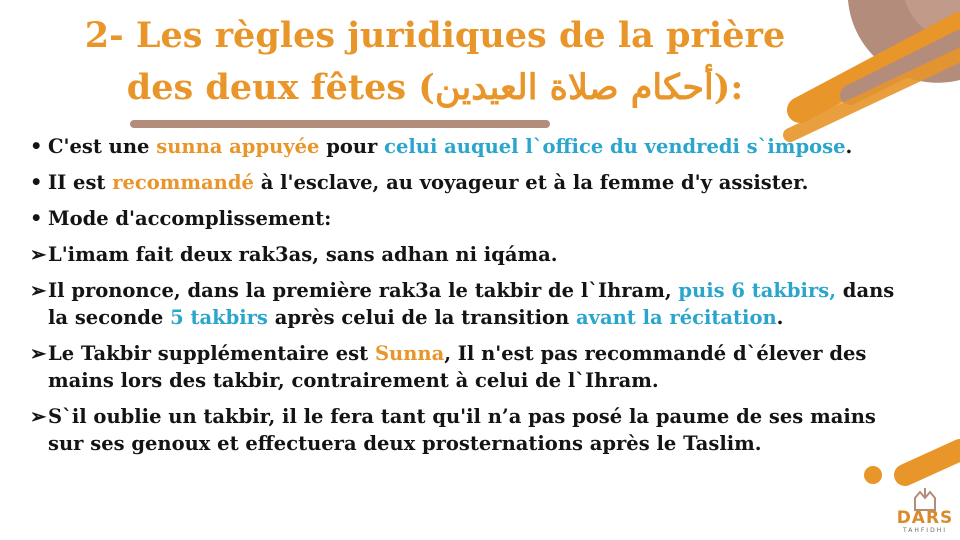 The width and height of the screenshot is (960, 540). What do you see at coordinates (925, 530) in the screenshot?
I see `logo-tagline: TAHFIDHI` at bounding box center [925, 530].